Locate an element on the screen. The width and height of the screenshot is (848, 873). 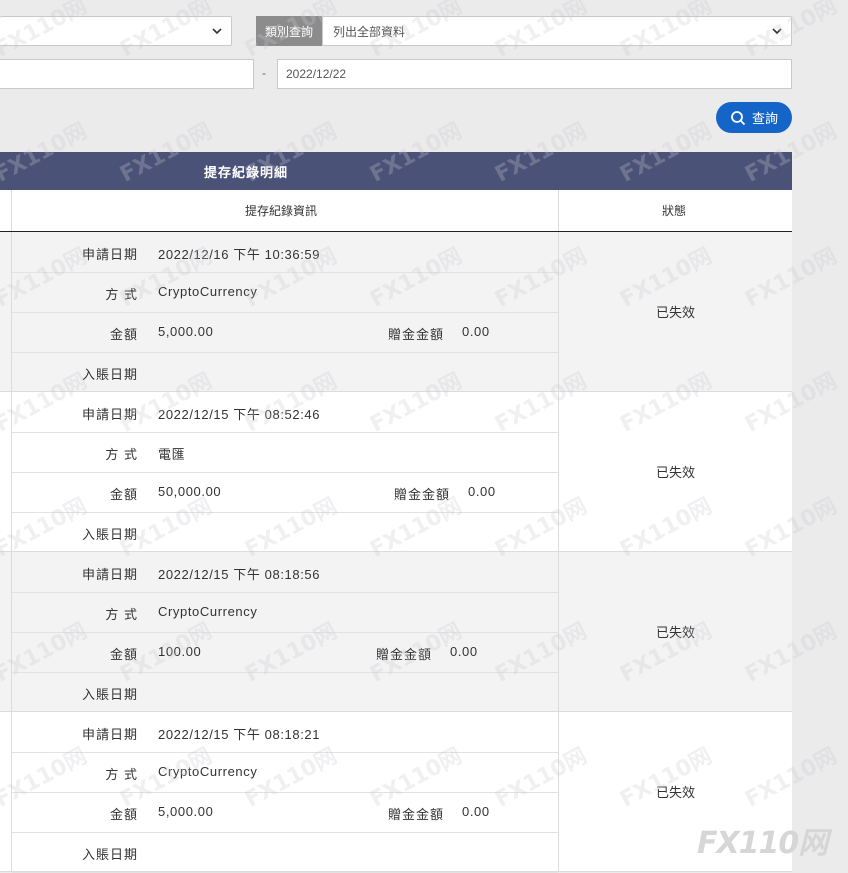
search-icon is located at coordinates (738, 117).